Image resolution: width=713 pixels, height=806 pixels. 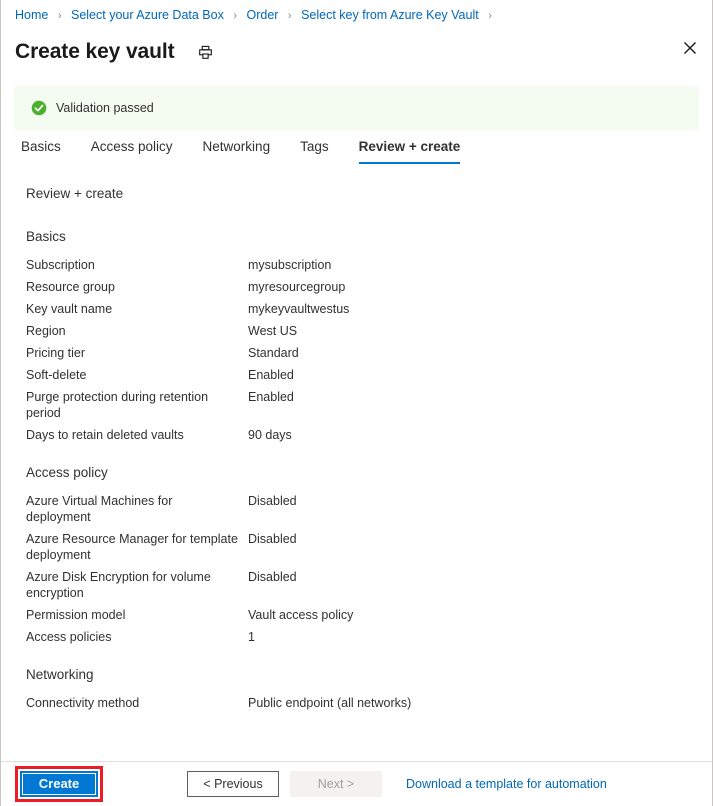 What do you see at coordinates (56, 375) in the screenshot?
I see `detail-label: Soft-delete` at bounding box center [56, 375].